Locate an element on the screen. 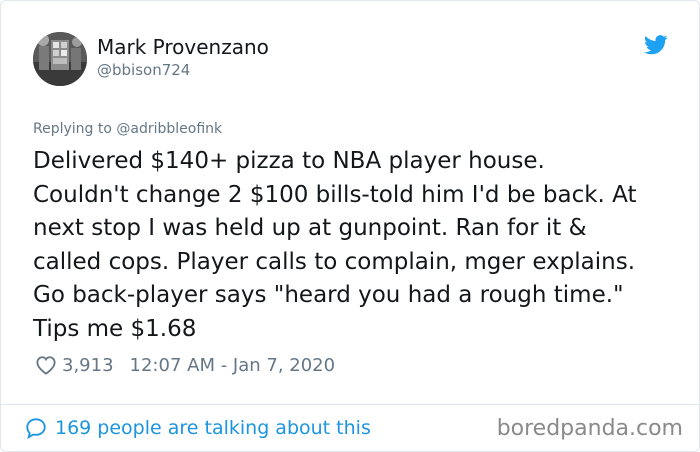 The width and height of the screenshot is (700, 452). avatar is located at coordinates (60, 59).